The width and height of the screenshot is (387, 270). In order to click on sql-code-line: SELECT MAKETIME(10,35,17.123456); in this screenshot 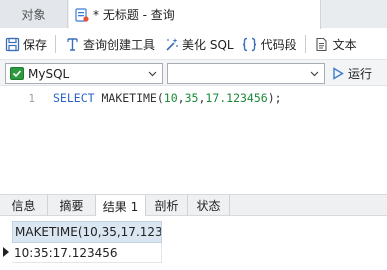, I will do `click(167, 98)`.